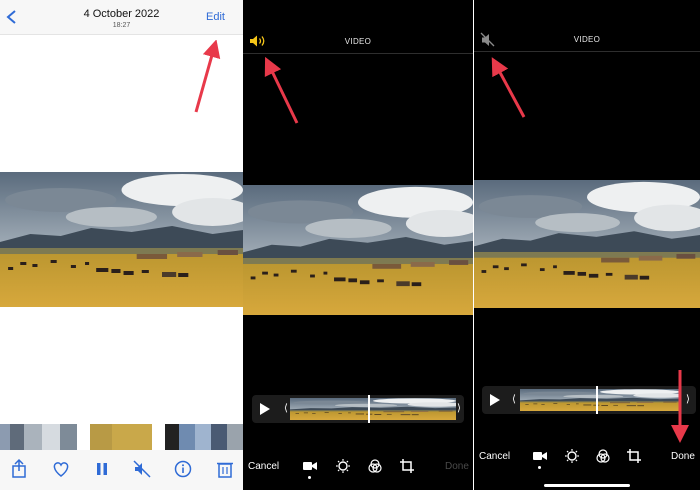 Image resolution: width=700 pixels, height=490 pixels. What do you see at coordinates (225, 469) in the screenshot?
I see `trash-icon` at bounding box center [225, 469].